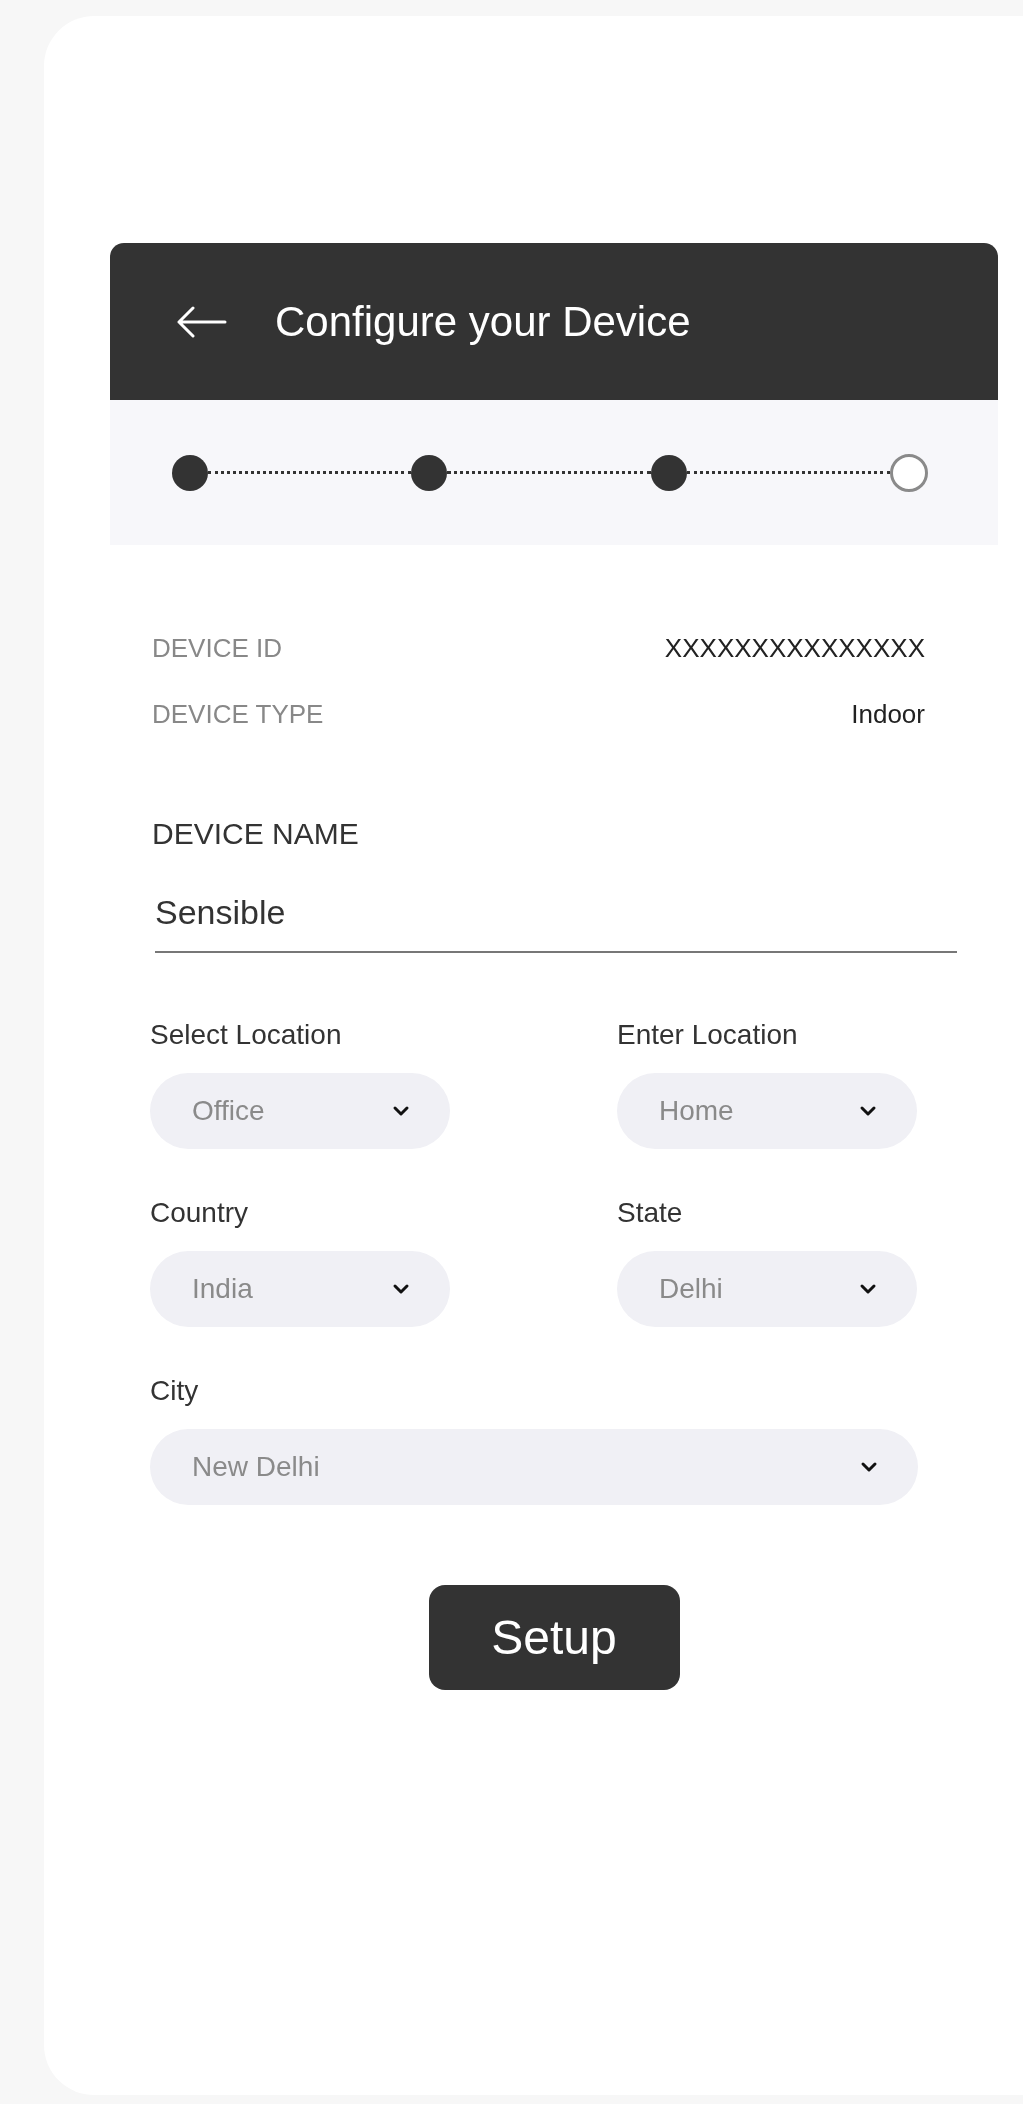 The width and height of the screenshot is (1023, 2104). I want to click on header-title: Configure your Device, so click(483, 322).